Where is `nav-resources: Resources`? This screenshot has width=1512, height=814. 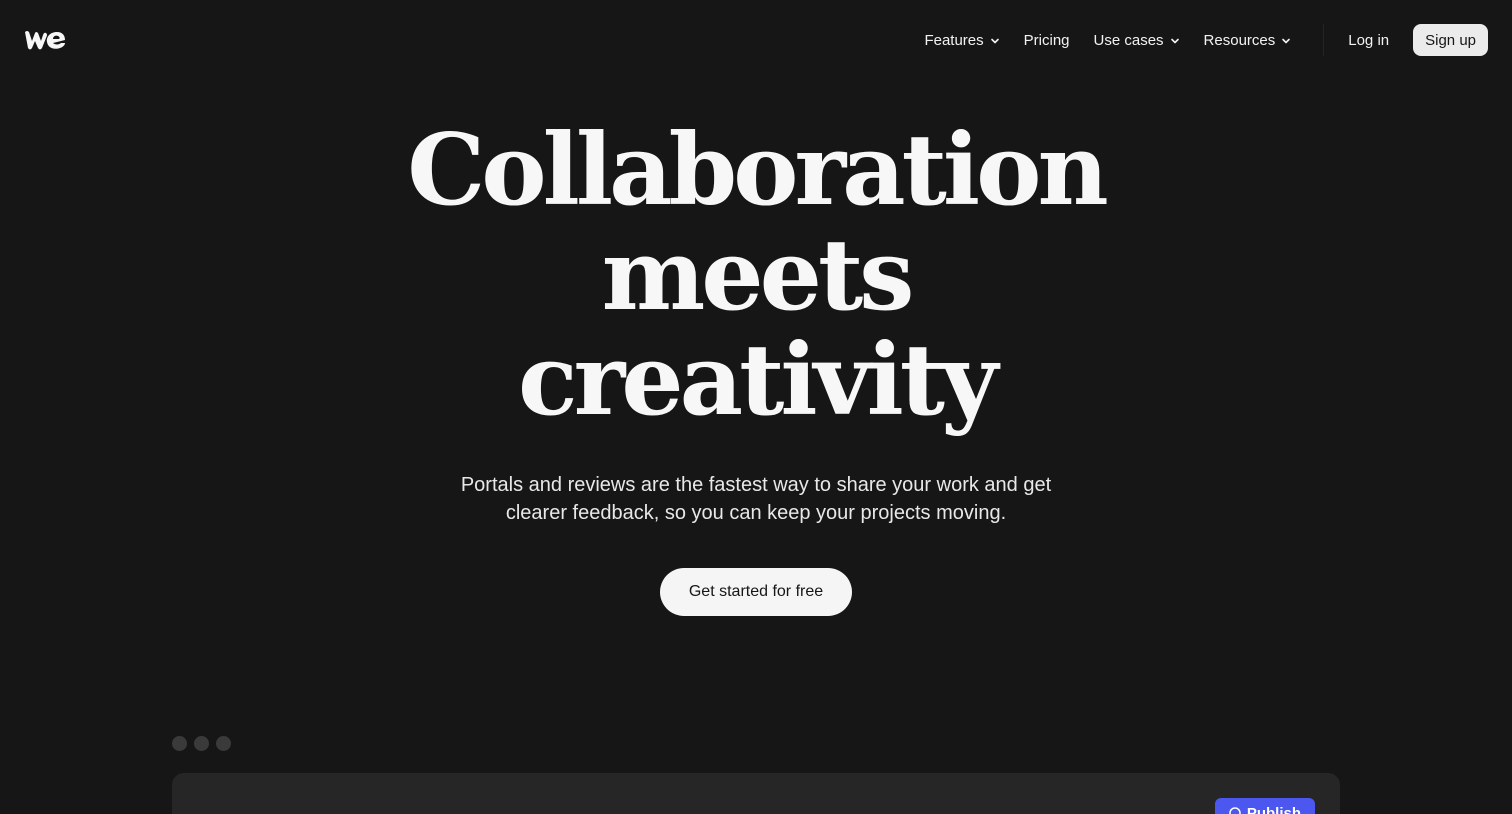
nav-resources: Resources is located at coordinates (1248, 40).